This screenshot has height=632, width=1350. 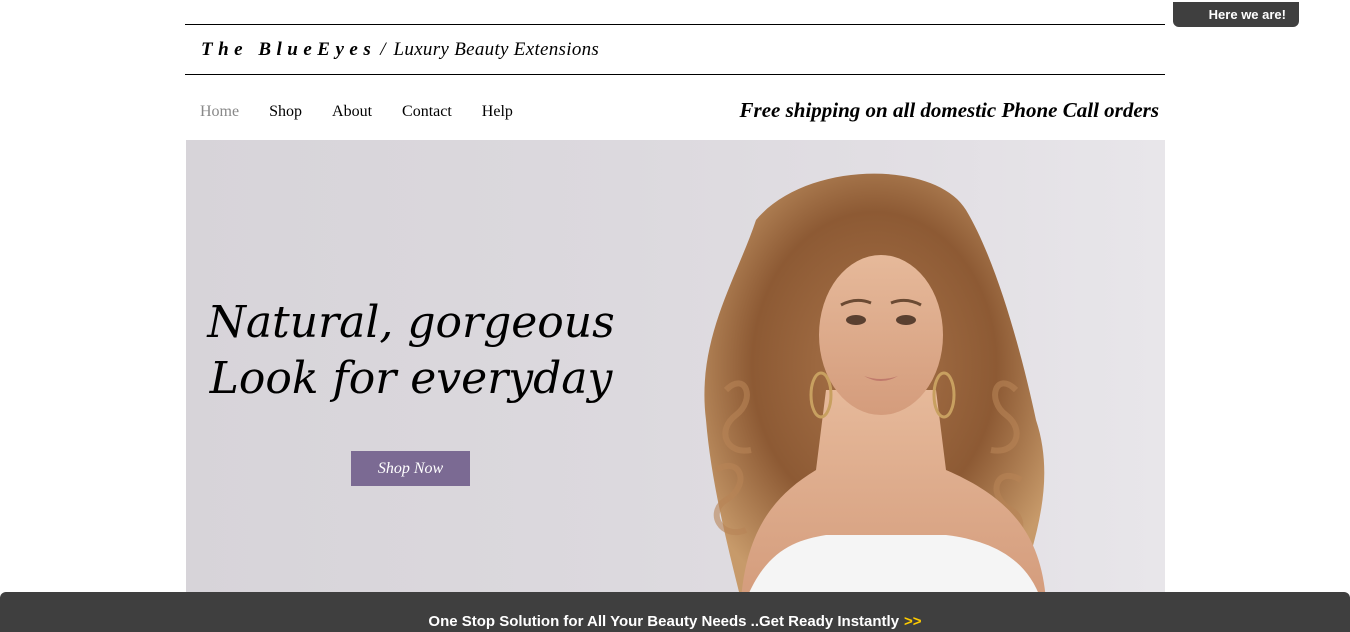 I want to click on double-arrow-icon: >>, so click(x=913, y=621).